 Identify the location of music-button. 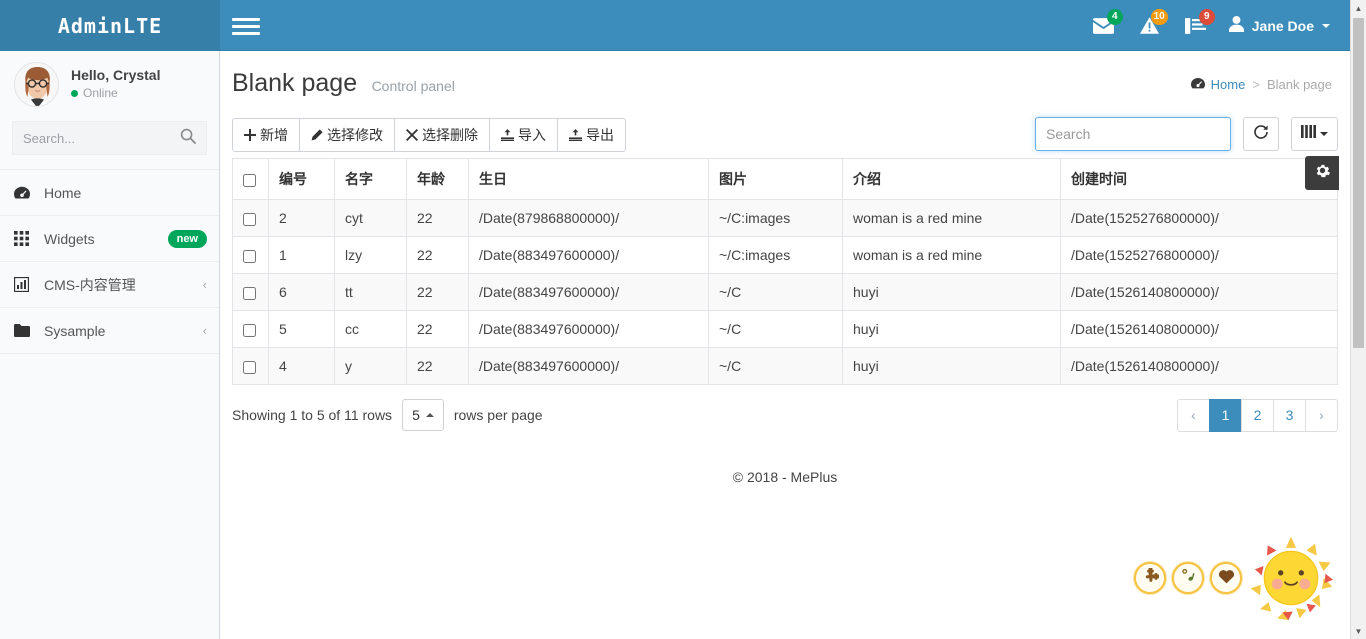
(1188, 578).